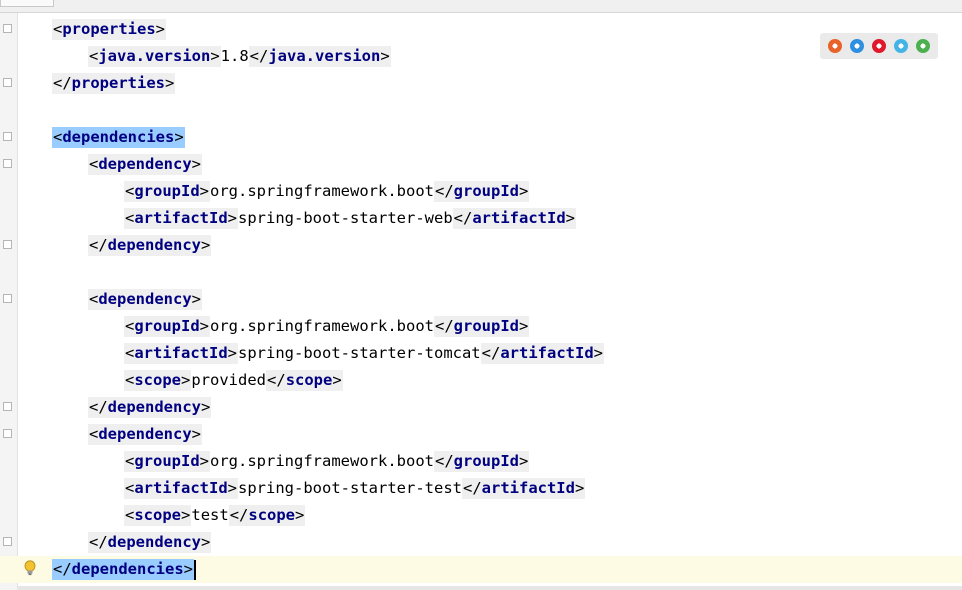 The height and width of the screenshot is (590, 962). I want to click on xml-tag: <dependency>, so click(145, 164).